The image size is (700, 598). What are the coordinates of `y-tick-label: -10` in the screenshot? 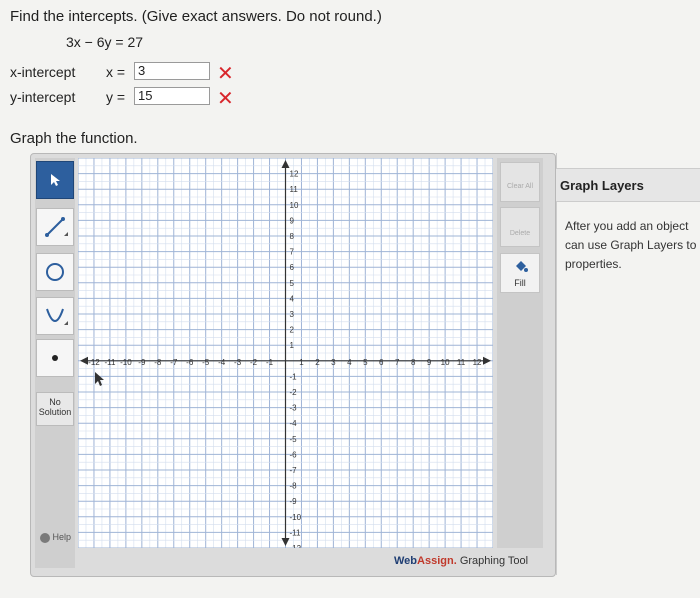 It's located at (296, 517).